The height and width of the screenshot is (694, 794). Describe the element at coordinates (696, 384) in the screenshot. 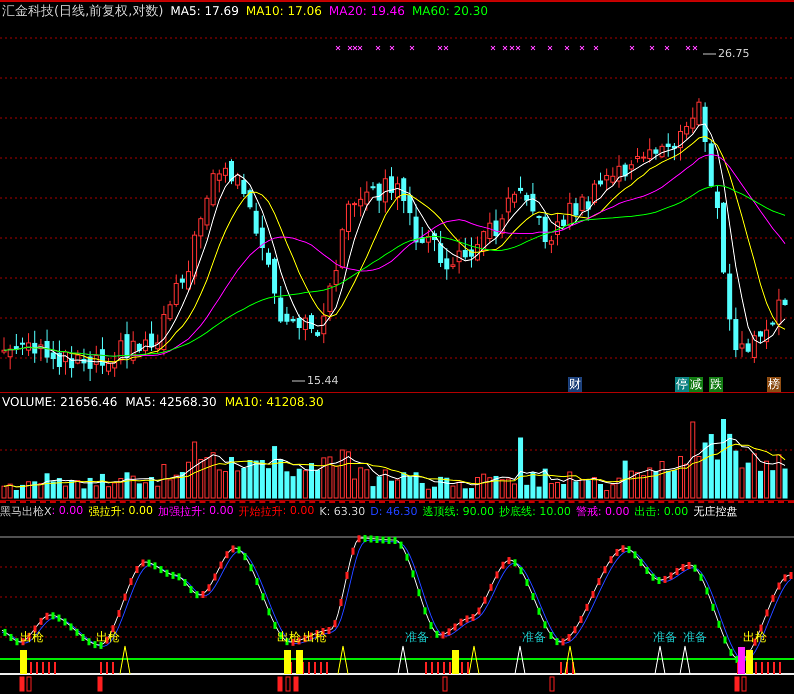

I see `signal-tag: 减` at that location.